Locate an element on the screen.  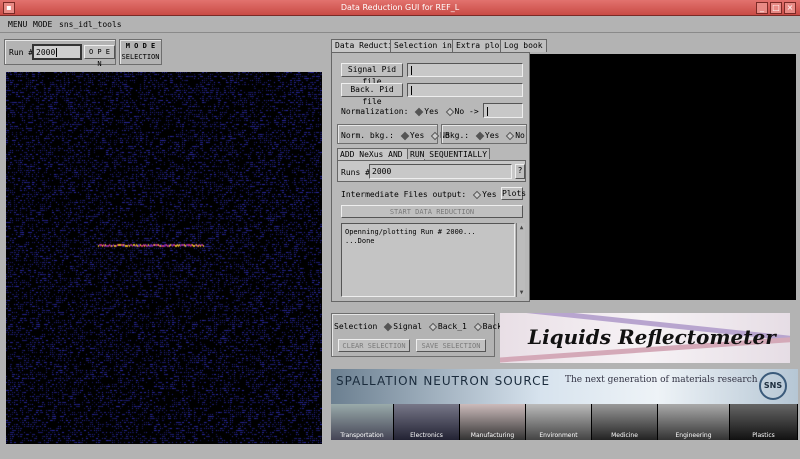
scroll-up-icon: ▲ is located at coordinates (521, 227).